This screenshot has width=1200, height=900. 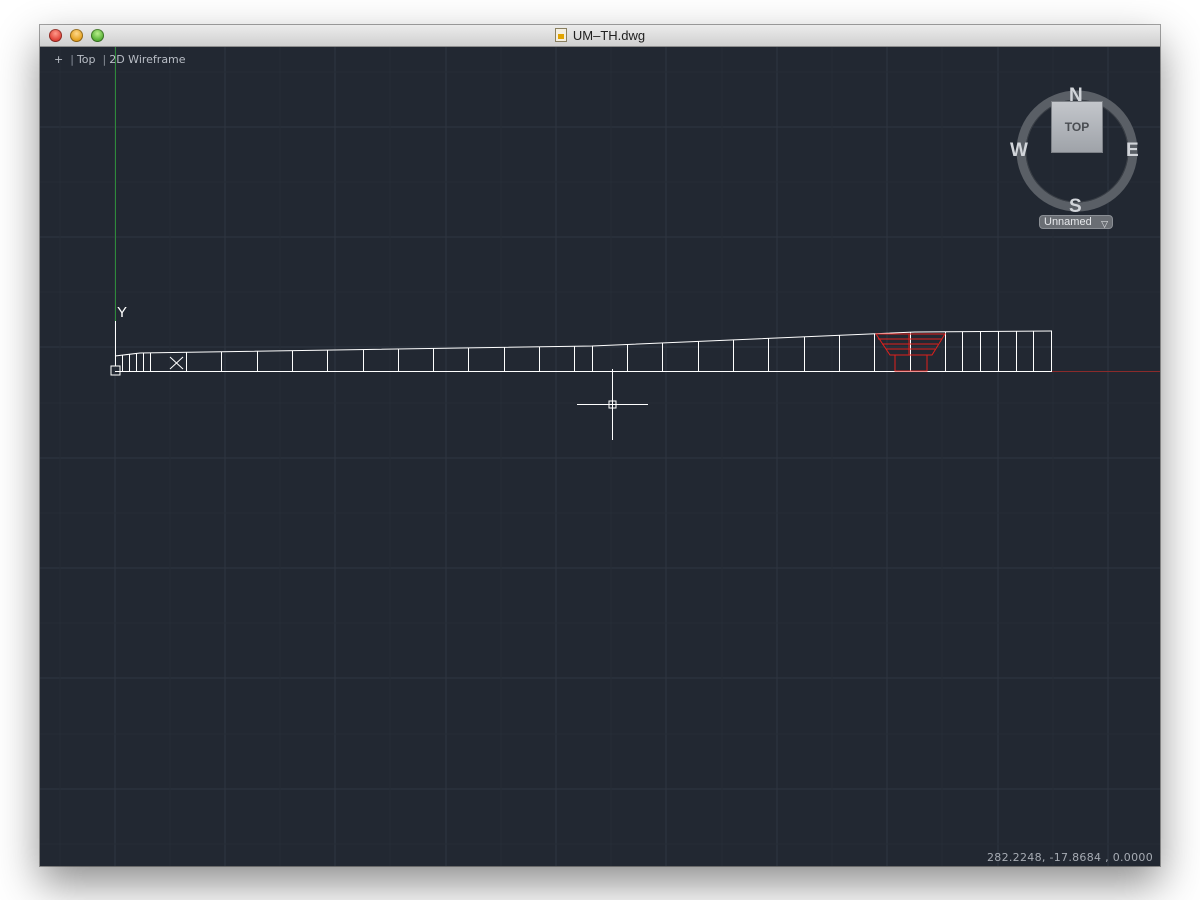 What do you see at coordinates (1068, 222) in the screenshot?
I see `ucs-menu-label: Unnamed` at bounding box center [1068, 222].